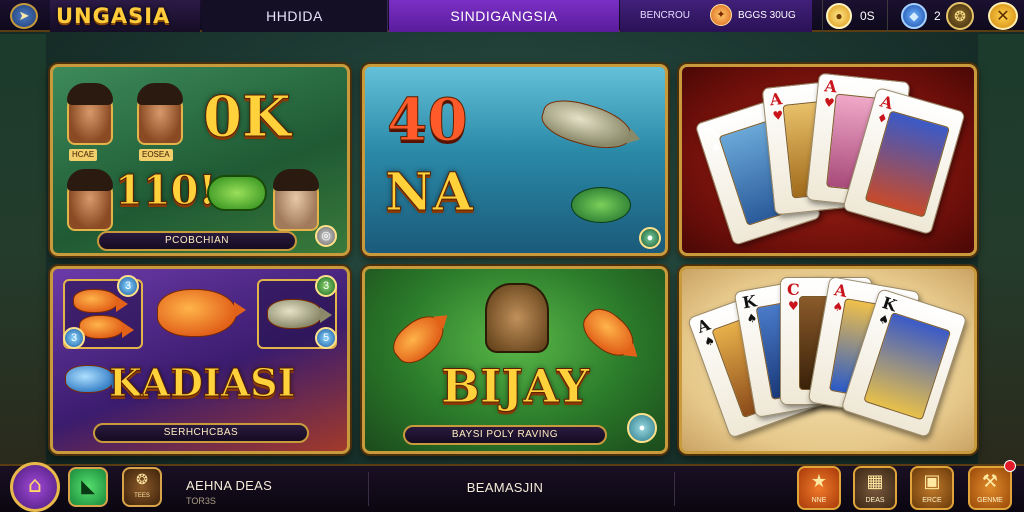 This screenshot has height=512, width=1024. What do you see at coordinates (142, 496) in the screenshot?
I see `emblem-label: TEES` at bounding box center [142, 496].